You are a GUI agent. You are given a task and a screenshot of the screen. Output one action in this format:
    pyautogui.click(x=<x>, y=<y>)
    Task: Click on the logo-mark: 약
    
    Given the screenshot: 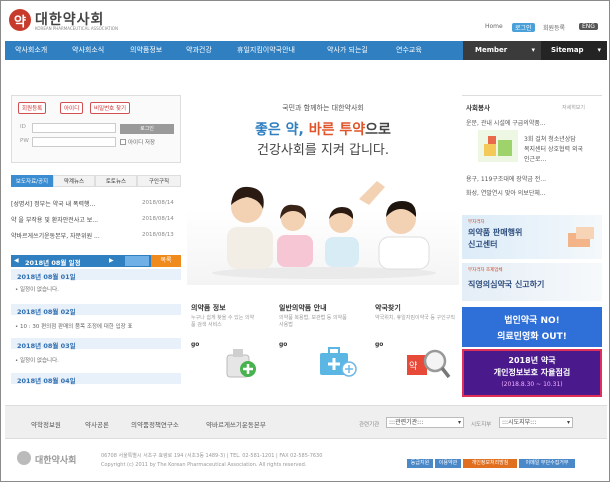 What is the action you would take?
    pyautogui.click(x=20, y=20)
    